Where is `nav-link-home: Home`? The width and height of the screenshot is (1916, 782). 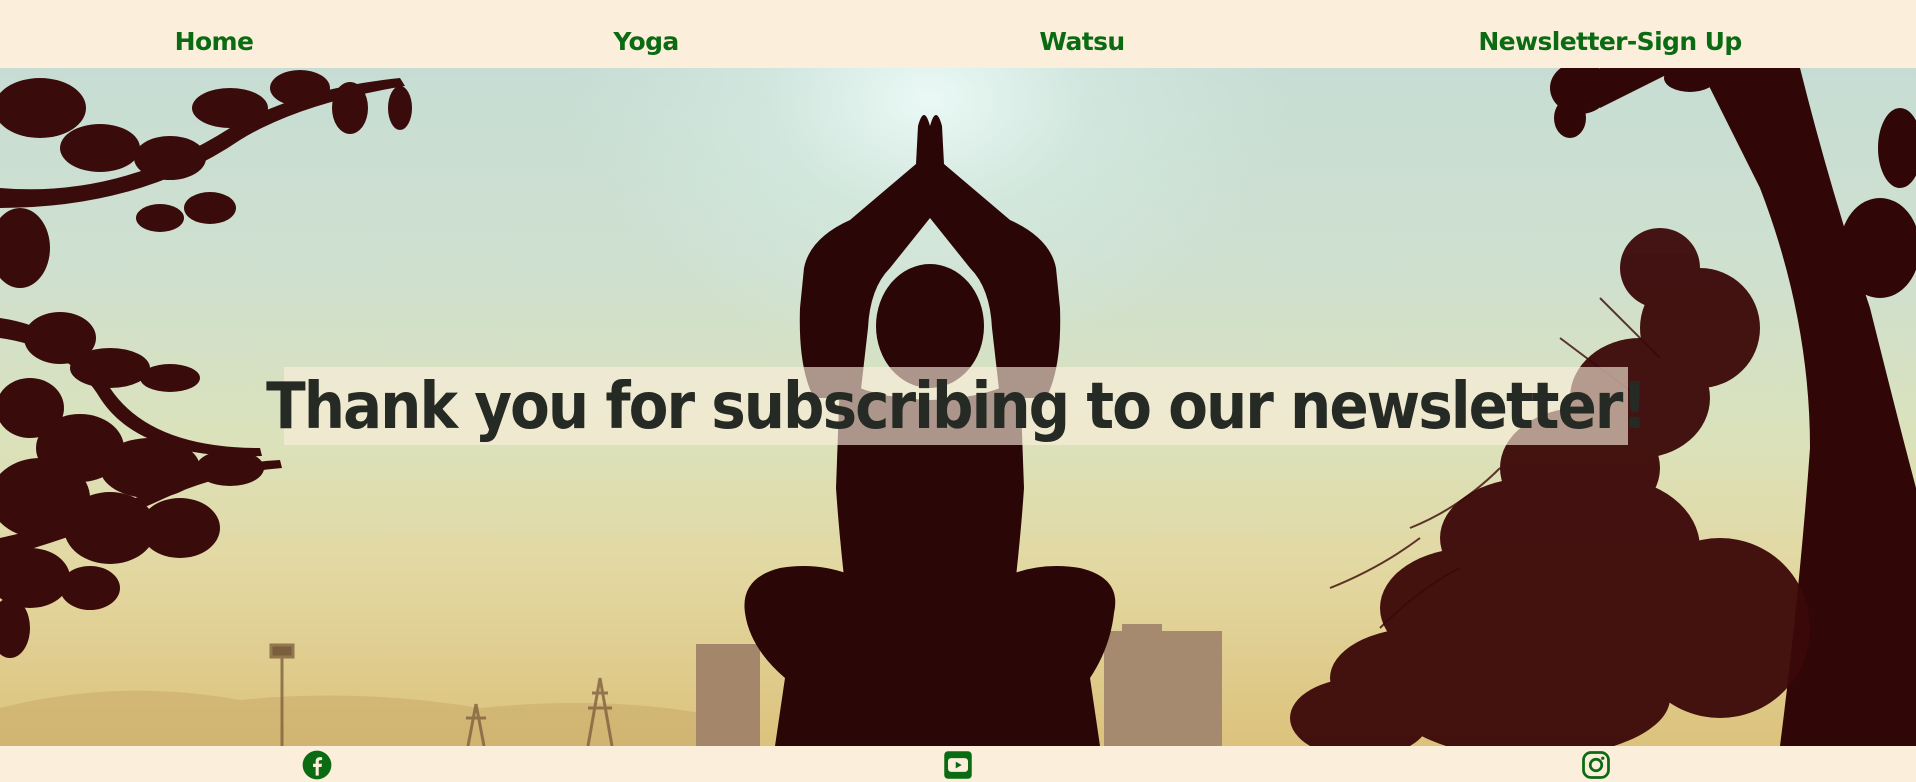 nav-link-home: Home is located at coordinates (214, 42).